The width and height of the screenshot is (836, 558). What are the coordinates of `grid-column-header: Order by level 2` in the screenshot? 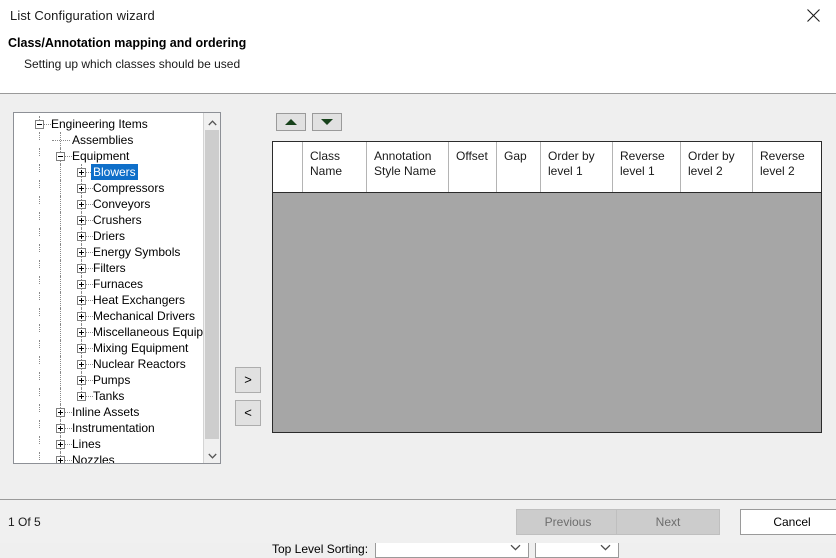 It's located at (717, 167).